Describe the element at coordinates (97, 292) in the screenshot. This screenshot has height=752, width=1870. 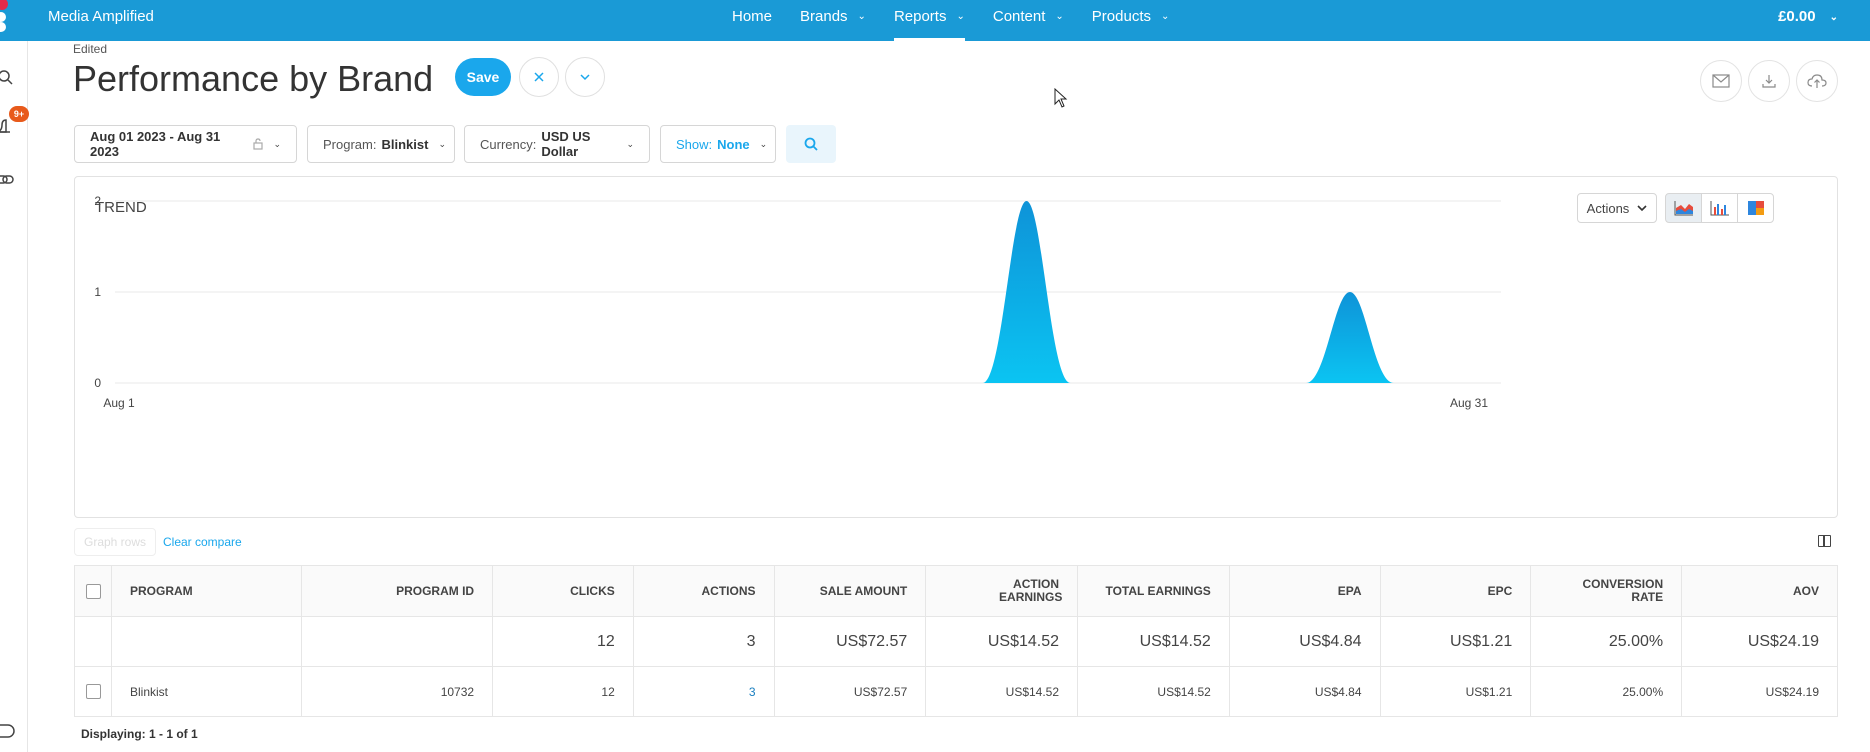
I see `y-tick-label: 1` at that location.